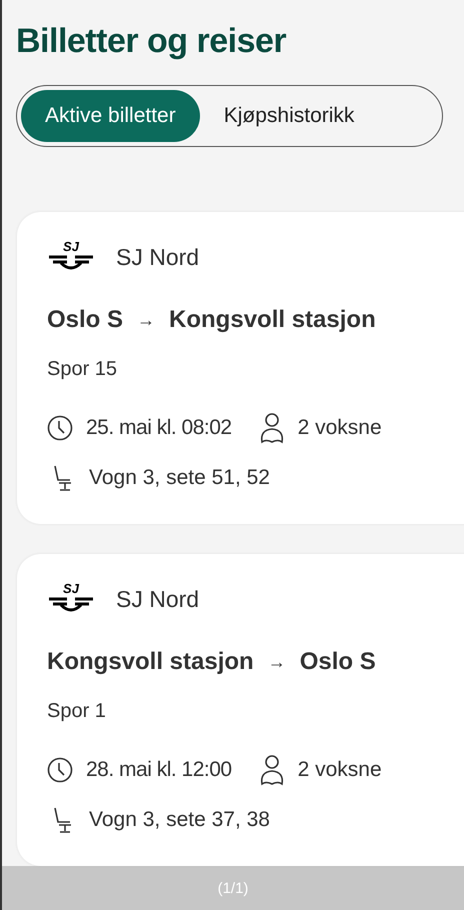 The width and height of the screenshot is (464, 910). Describe the element at coordinates (179, 478) in the screenshot. I see `seat-info: Vogn 3, sete 51, 52` at that location.